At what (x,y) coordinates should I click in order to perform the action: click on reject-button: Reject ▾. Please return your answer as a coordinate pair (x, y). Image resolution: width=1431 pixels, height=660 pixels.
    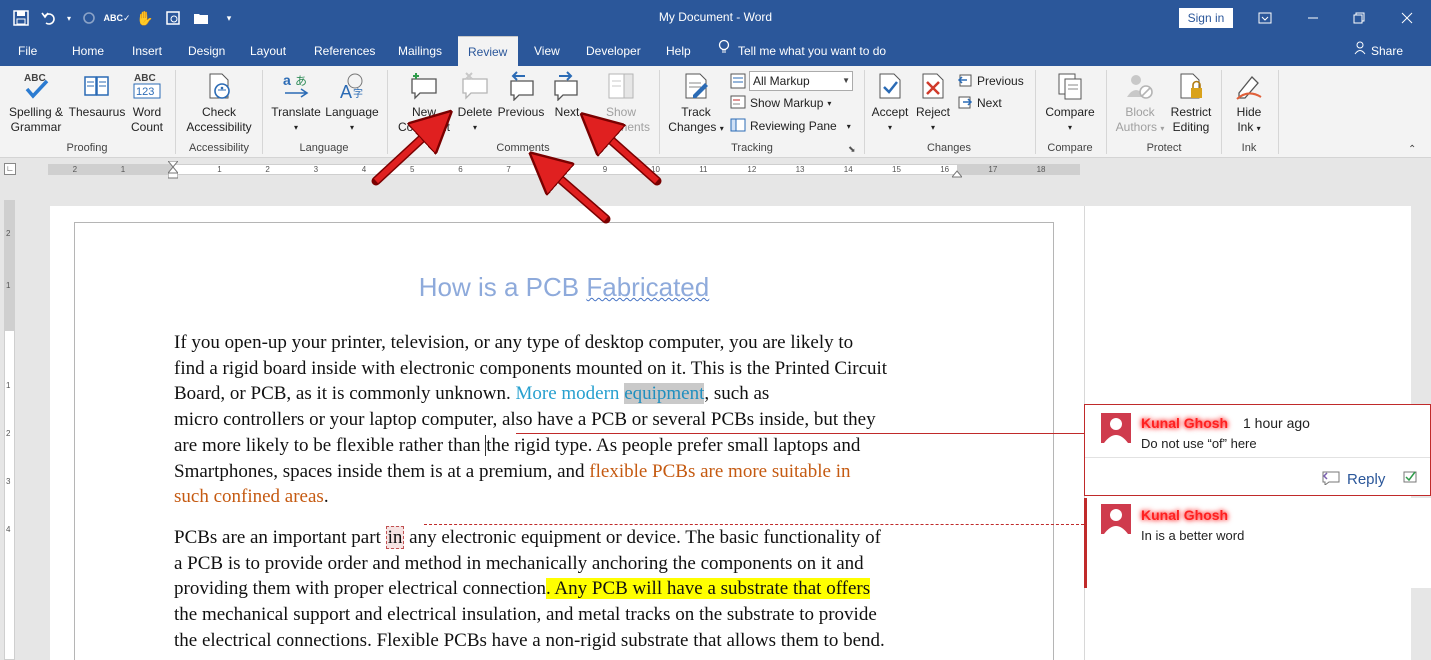
    Looking at the image, I should click on (933, 102).